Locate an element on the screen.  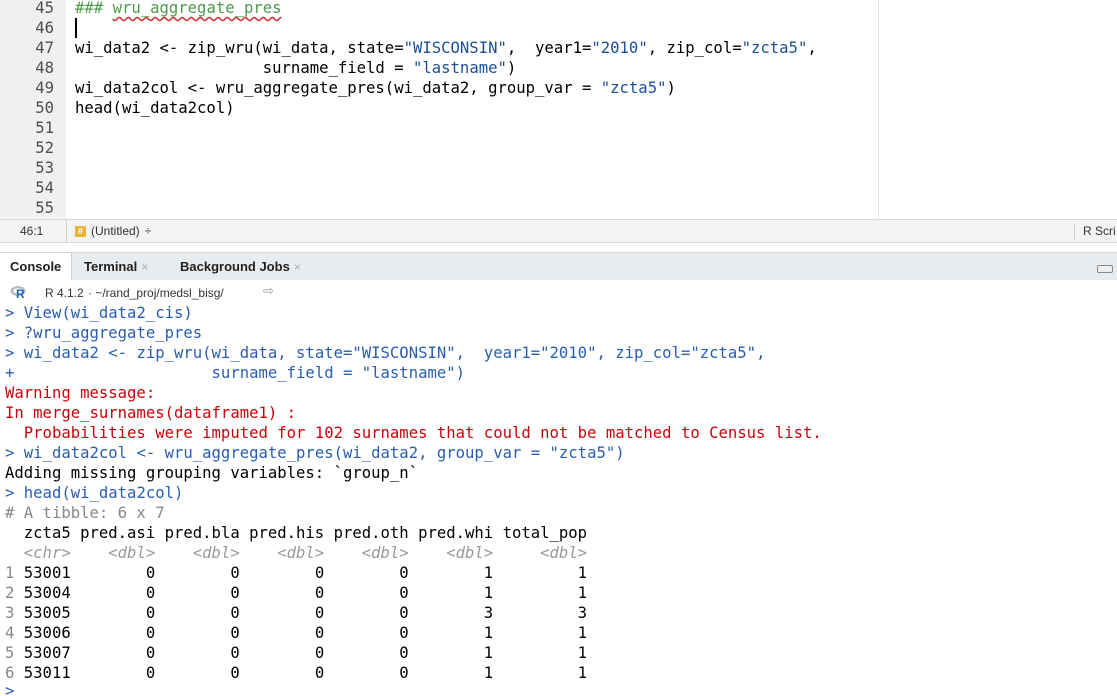
row-values: 53001 0 0 0 0 1 1 is located at coordinates (301, 573).